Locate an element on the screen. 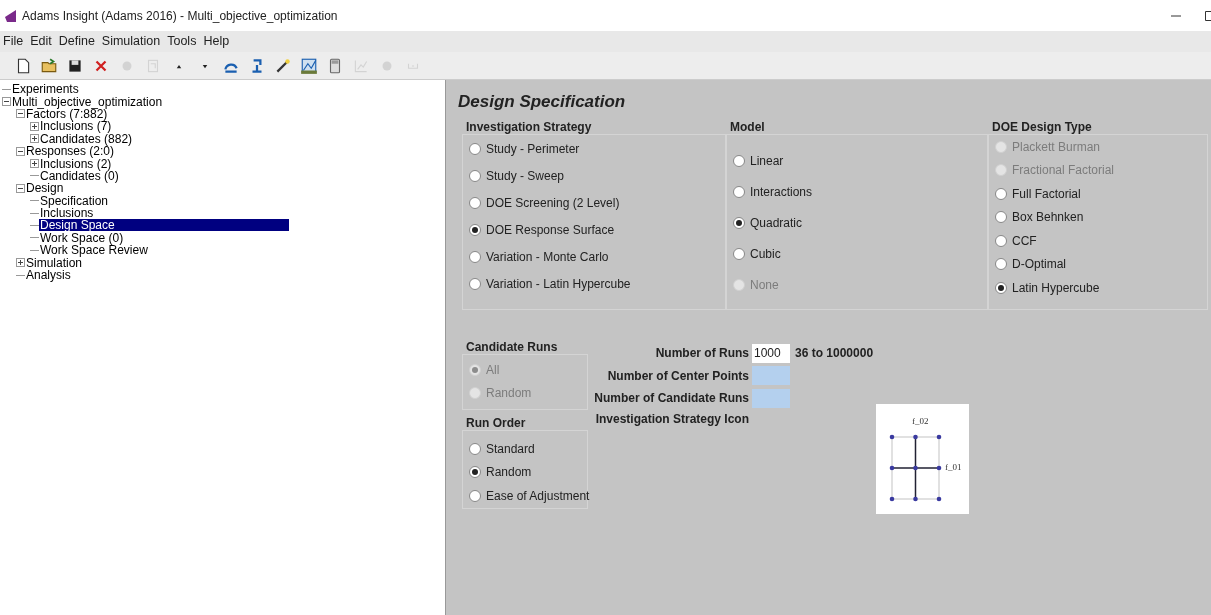 The image size is (1211, 615). option-label: Plackett Burman is located at coordinates (1056, 147).